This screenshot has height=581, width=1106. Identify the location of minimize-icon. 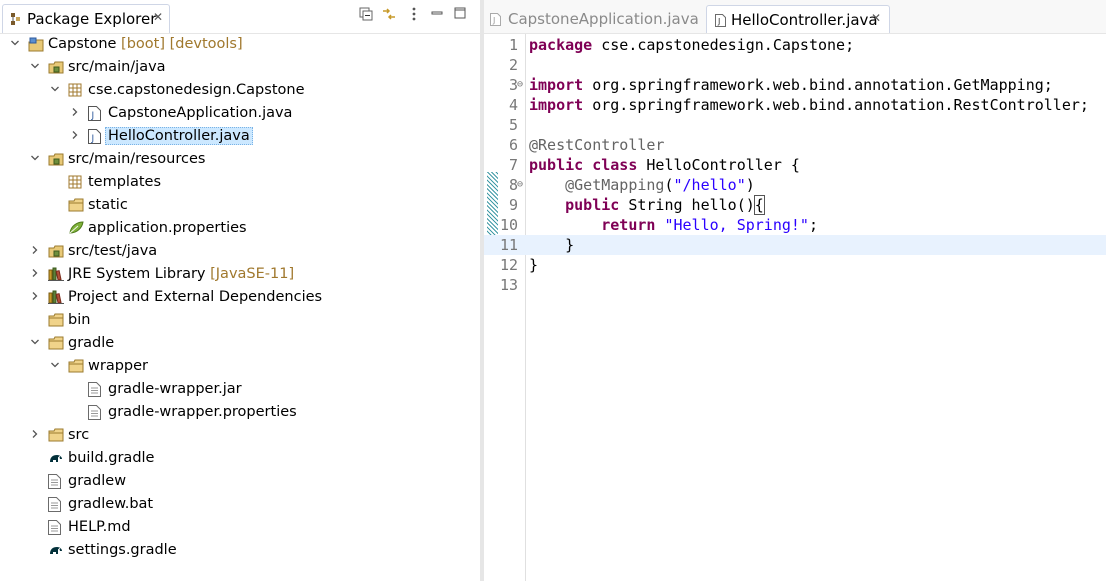
(437, 16).